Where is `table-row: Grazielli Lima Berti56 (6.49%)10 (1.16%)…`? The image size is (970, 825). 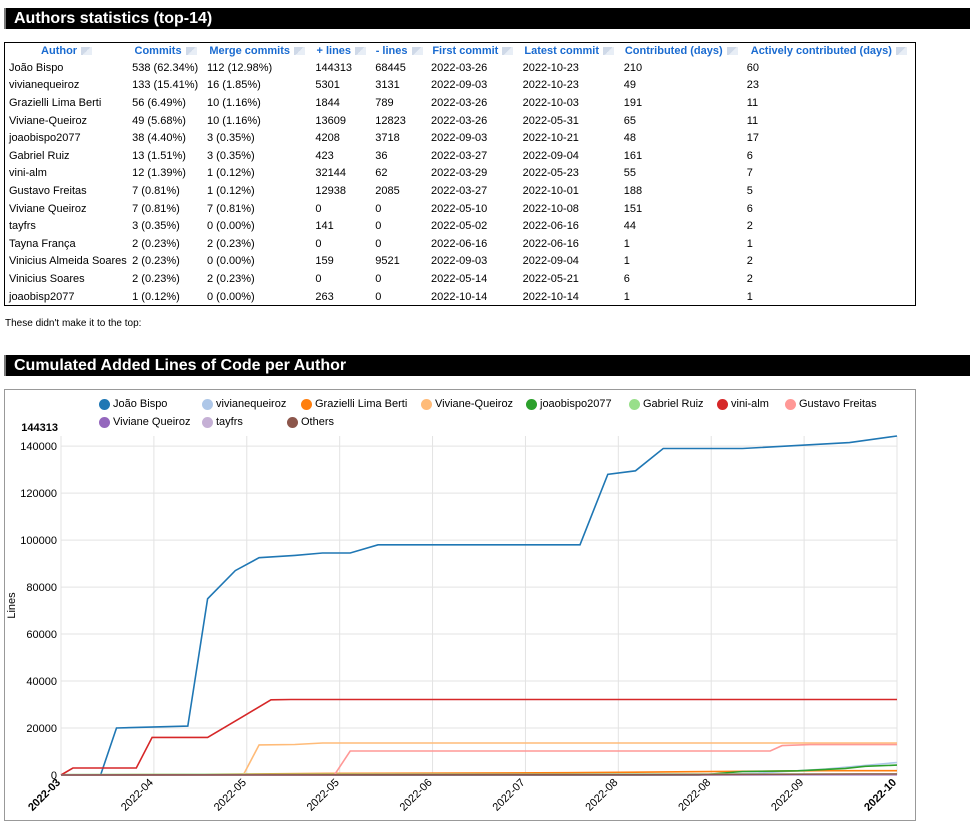 table-row: Grazielli Lima Berti56 (6.49%)10 (1.16%)… is located at coordinates (460, 103).